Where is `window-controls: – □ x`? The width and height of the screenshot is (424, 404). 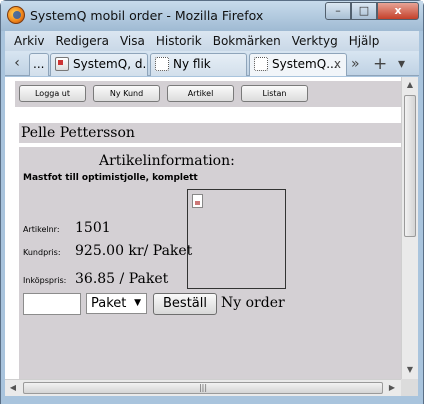
window-controls: – □ x is located at coordinates (372, 11).